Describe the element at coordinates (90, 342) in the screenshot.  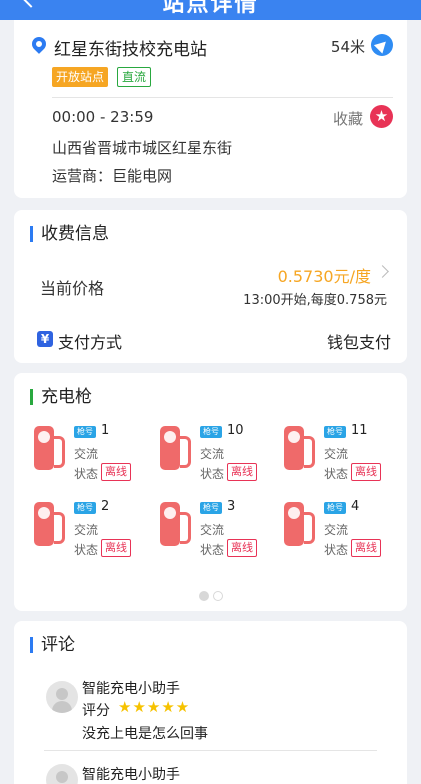
I see `payment-method-label: 支付方式` at that location.